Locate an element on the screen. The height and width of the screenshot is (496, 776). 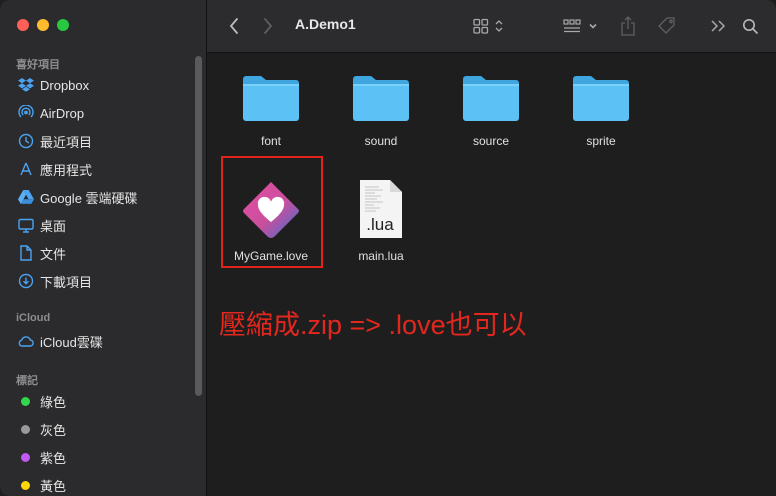
sidebar-item-recents: 最近項目 is located at coordinates (54, 141).